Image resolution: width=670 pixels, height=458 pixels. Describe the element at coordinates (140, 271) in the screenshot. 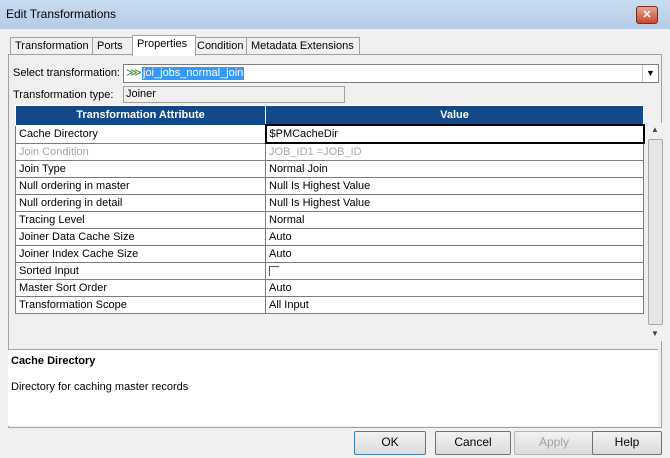

I see `attribute-cell: Sorted Input` at that location.